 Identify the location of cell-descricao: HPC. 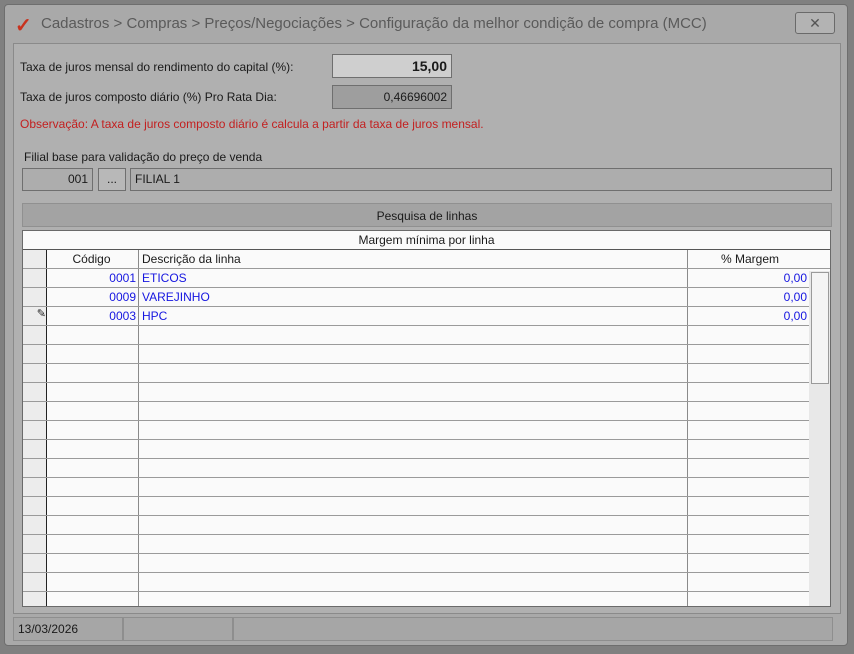
(413, 316).